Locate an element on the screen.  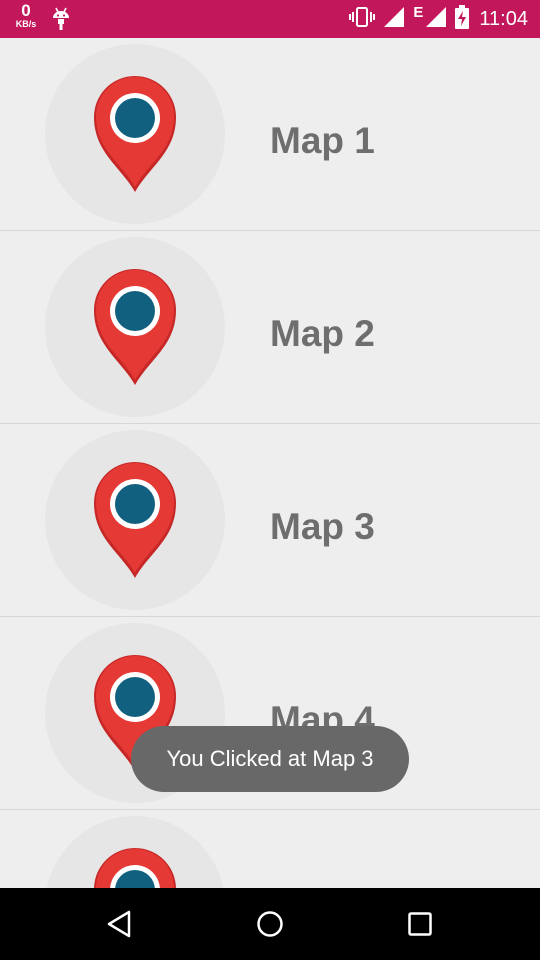
recents-icon is located at coordinates (420, 924).